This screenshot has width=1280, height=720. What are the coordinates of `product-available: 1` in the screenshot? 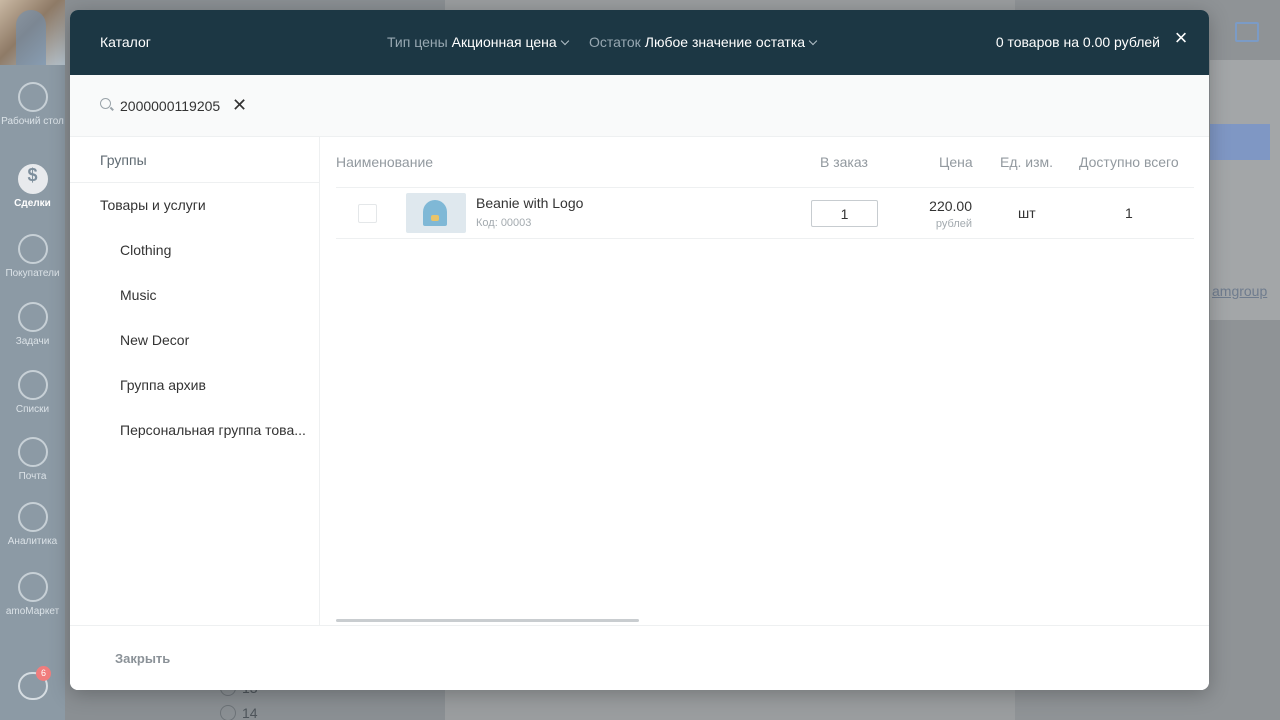 It's located at (1129, 213).